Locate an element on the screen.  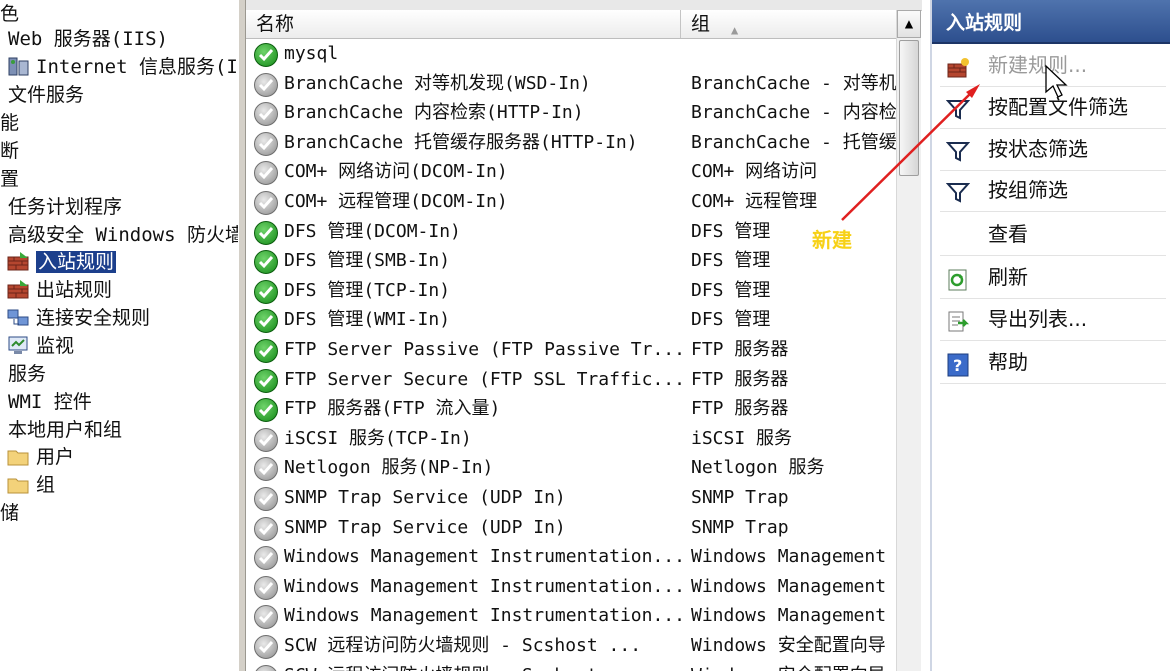
mouse-cursor-icon is located at coordinates (1056, 81).